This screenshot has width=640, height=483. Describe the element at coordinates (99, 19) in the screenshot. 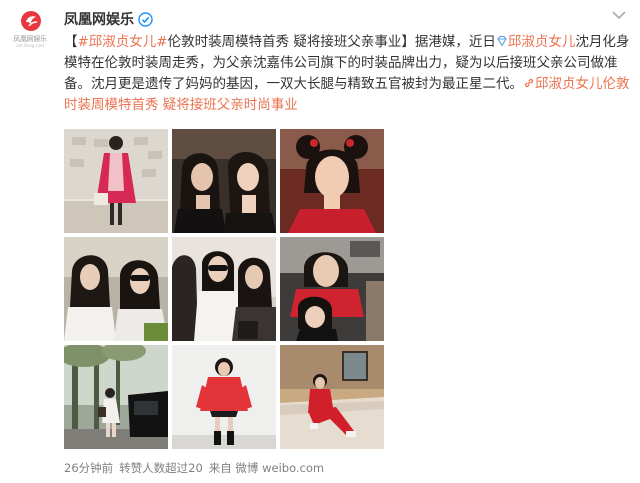

I see `user-name: 凤凰网娱乐` at that location.